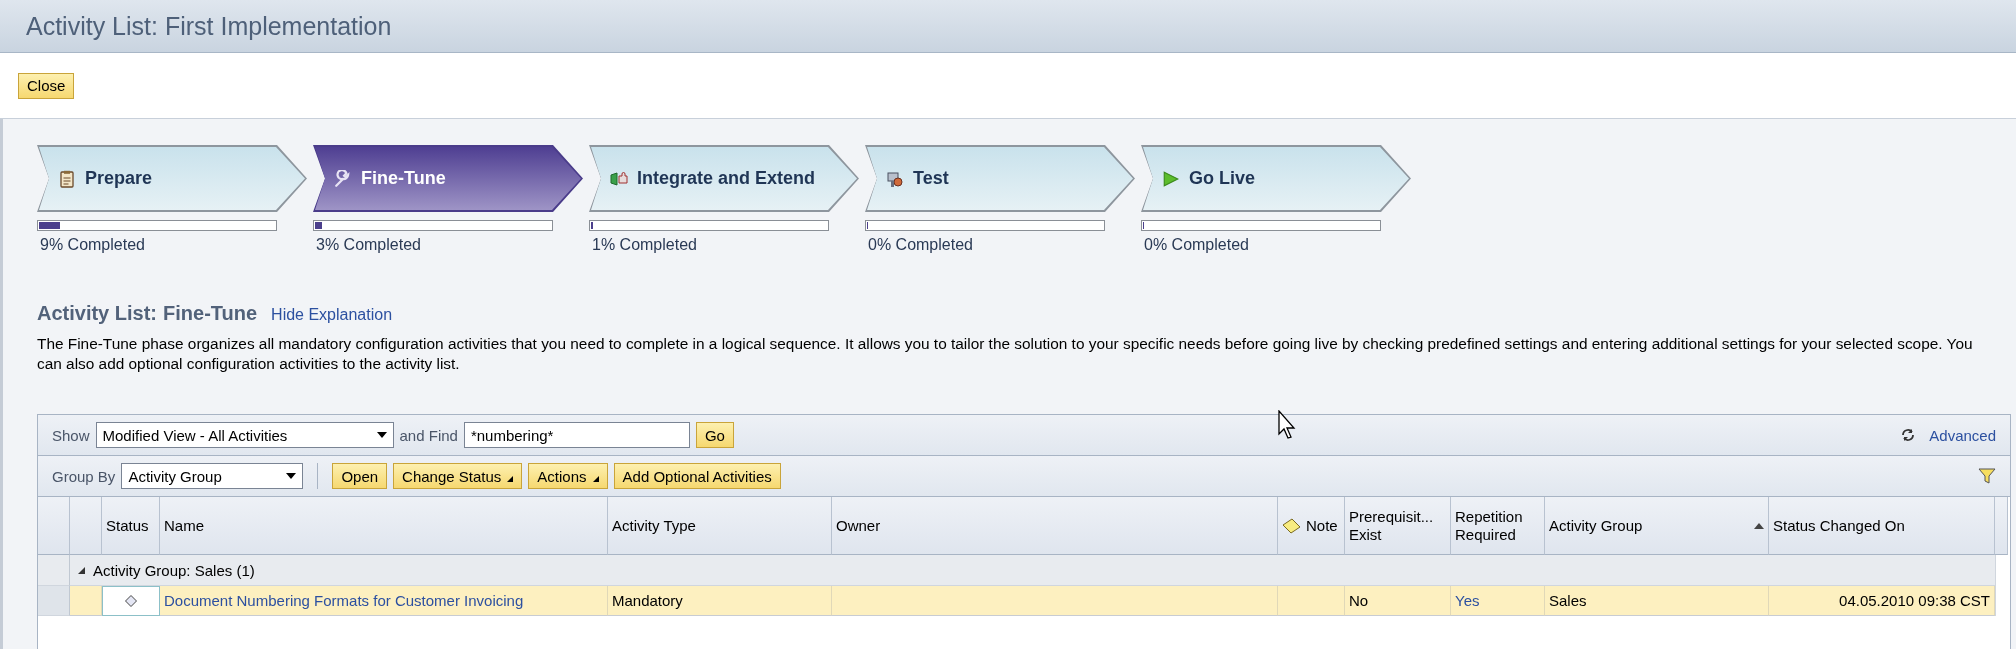 The width and height of the screenshot is (2016, 649). Describe the element at coordinates (576, 435) in the screenshot. I see `find-field: *numbering*` at that location.